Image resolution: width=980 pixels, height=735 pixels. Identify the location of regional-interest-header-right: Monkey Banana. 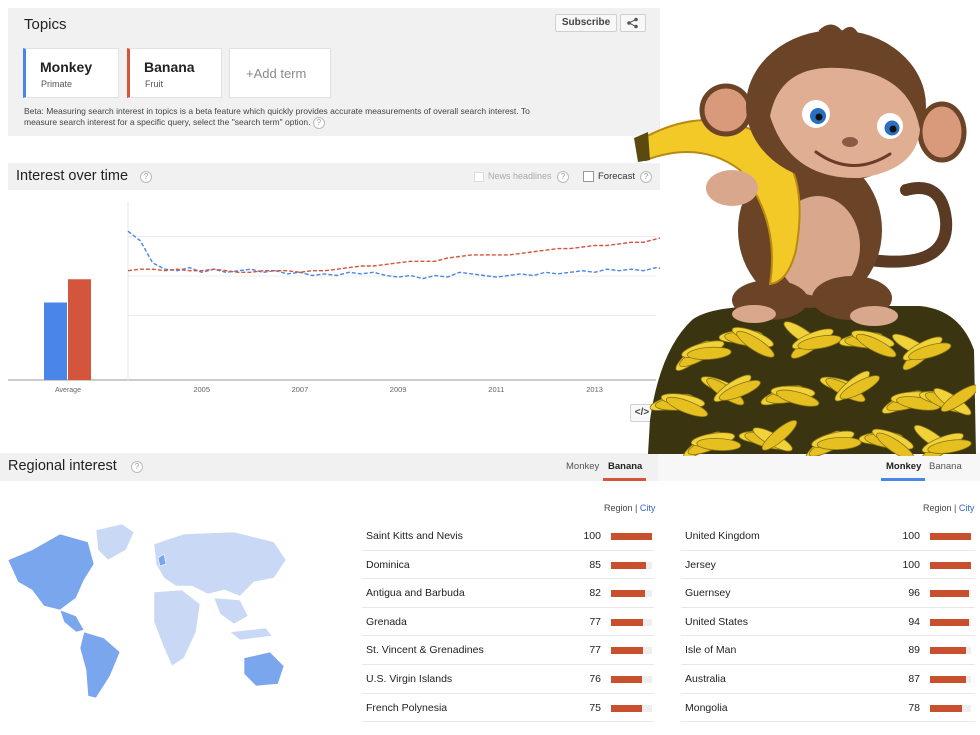
(819, 467).